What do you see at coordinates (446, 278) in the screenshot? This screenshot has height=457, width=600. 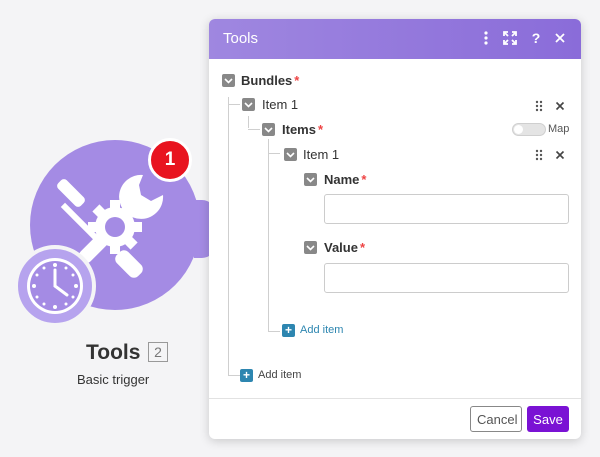 I see `value-input` at bounding box center [446, 278].